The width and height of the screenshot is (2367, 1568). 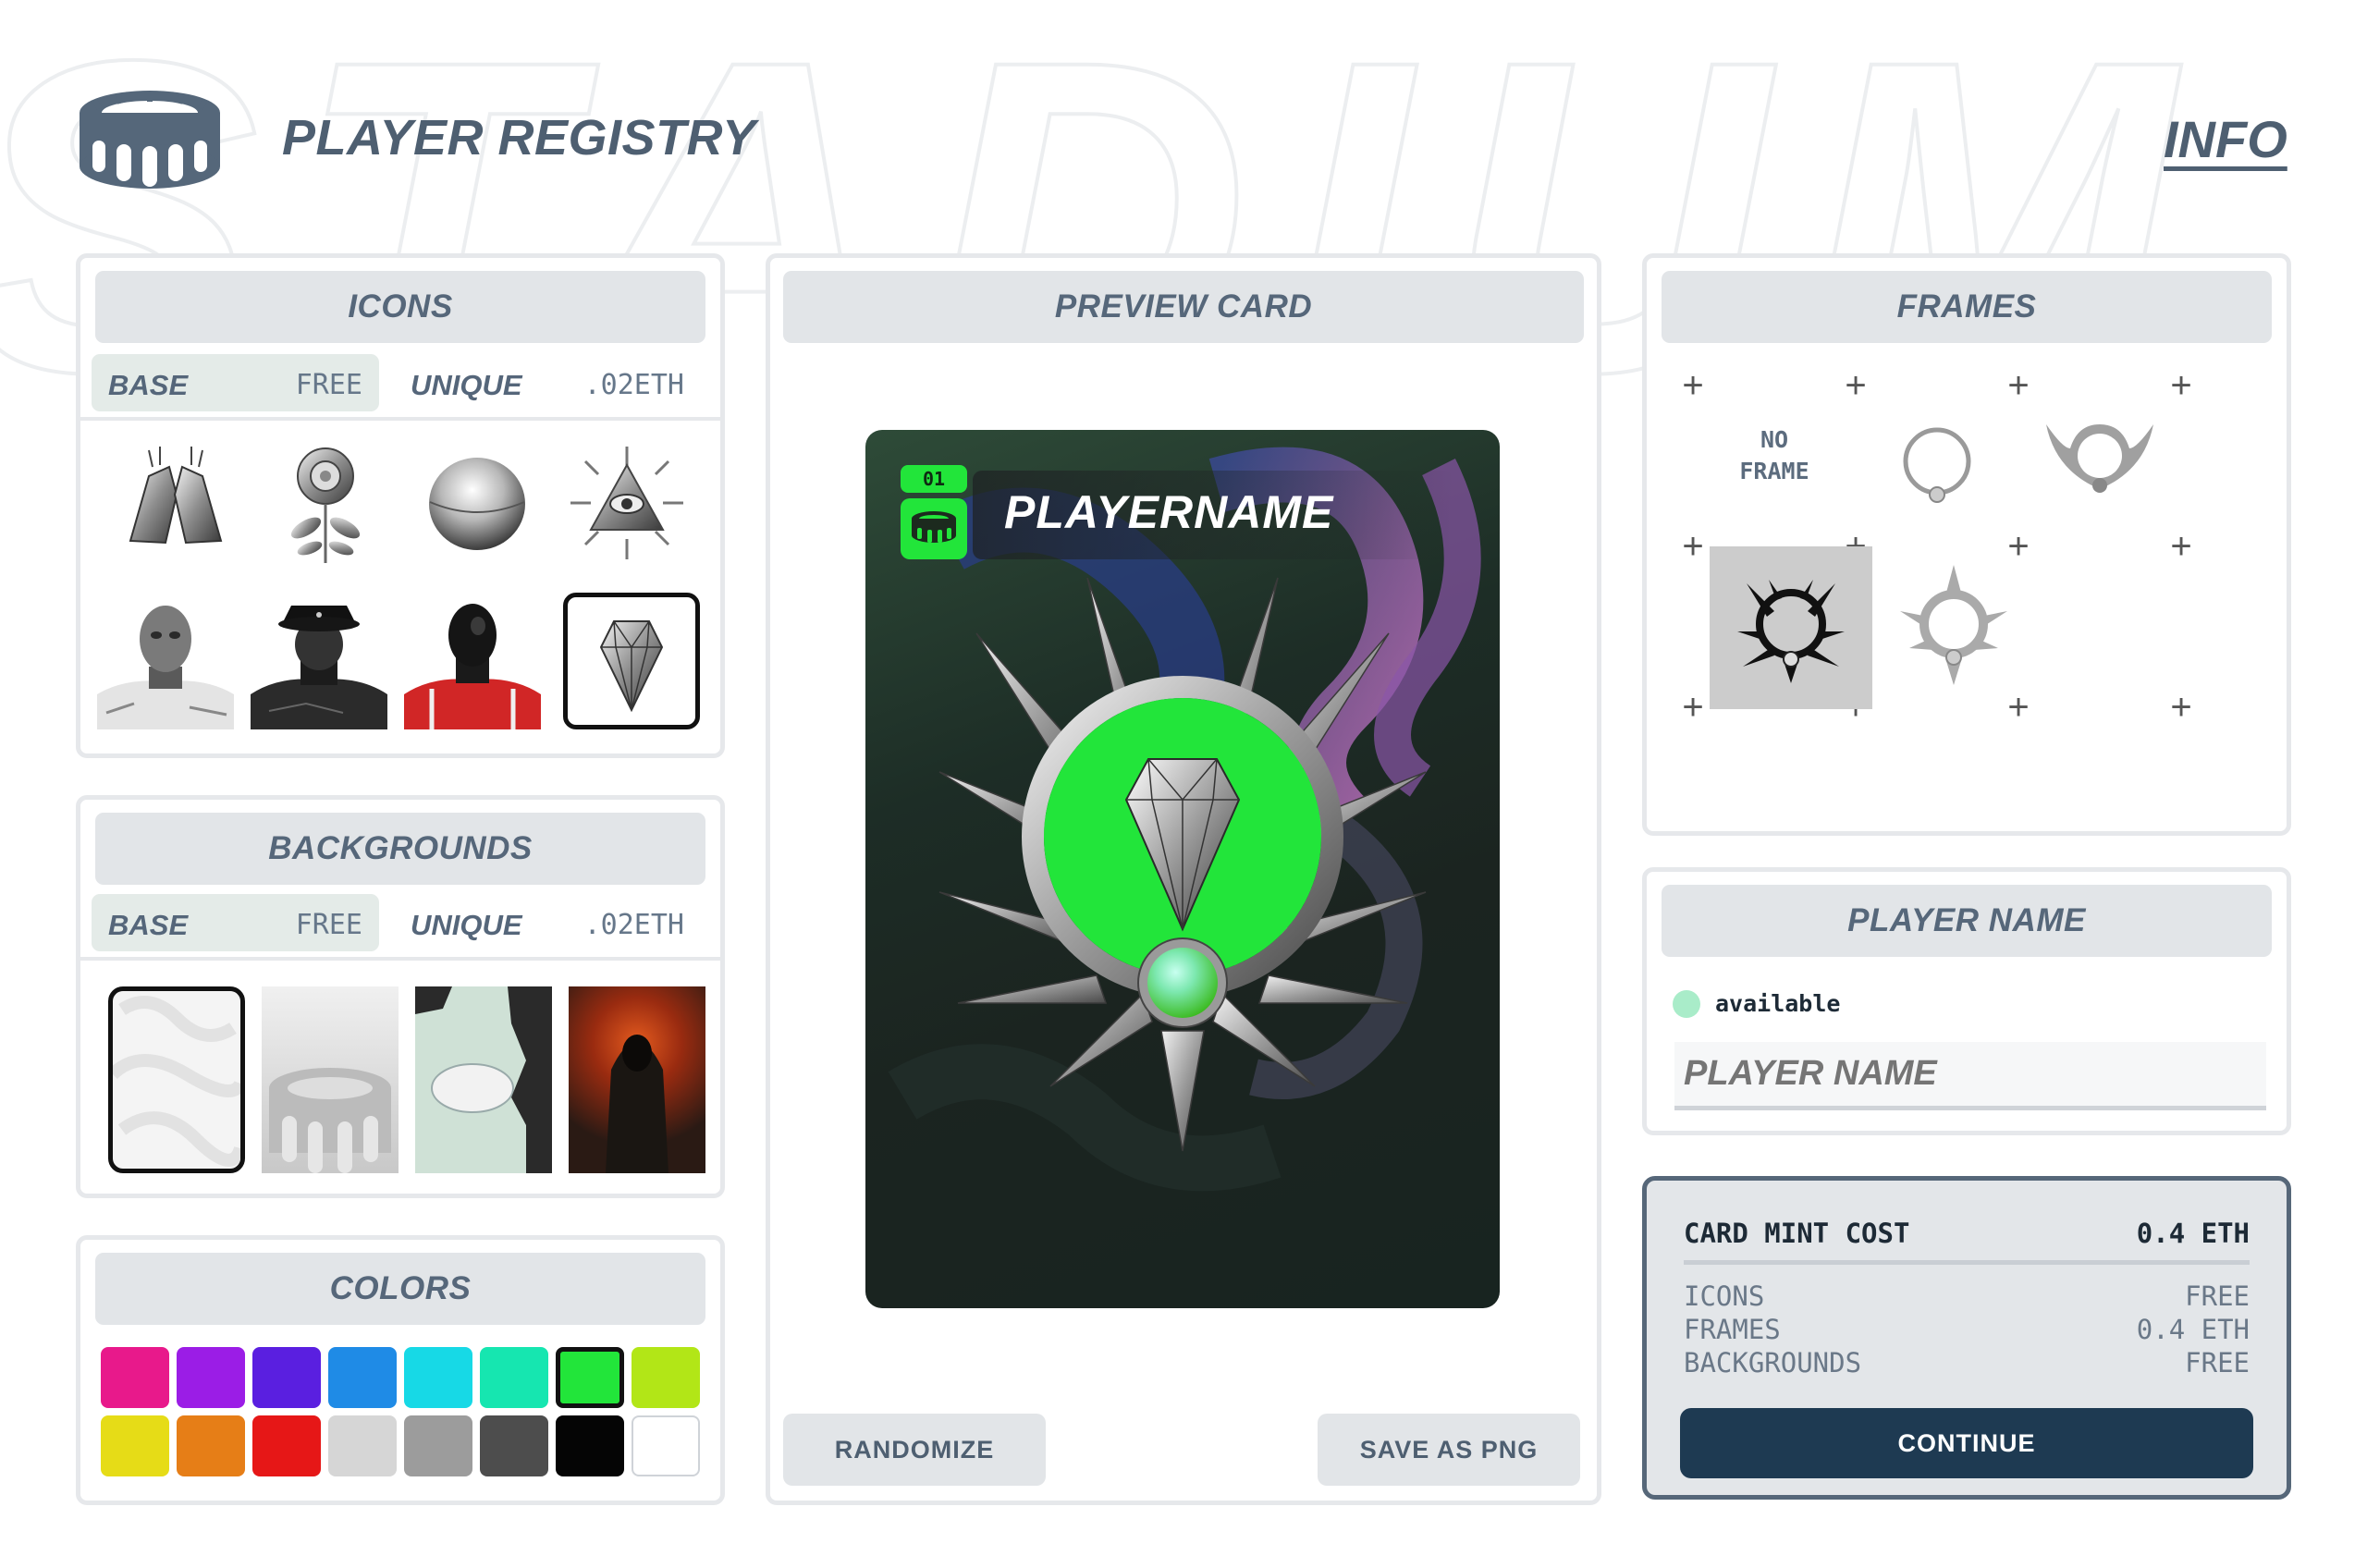 I want to click on icons-panel-header: ICONS, so click(x=400, y=307).